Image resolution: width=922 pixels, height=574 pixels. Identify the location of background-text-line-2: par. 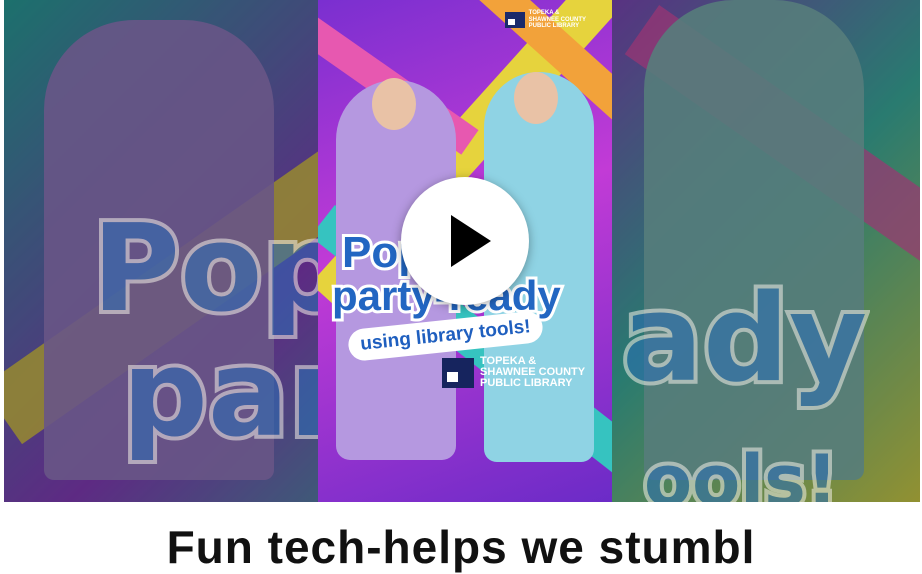
(235, 394).